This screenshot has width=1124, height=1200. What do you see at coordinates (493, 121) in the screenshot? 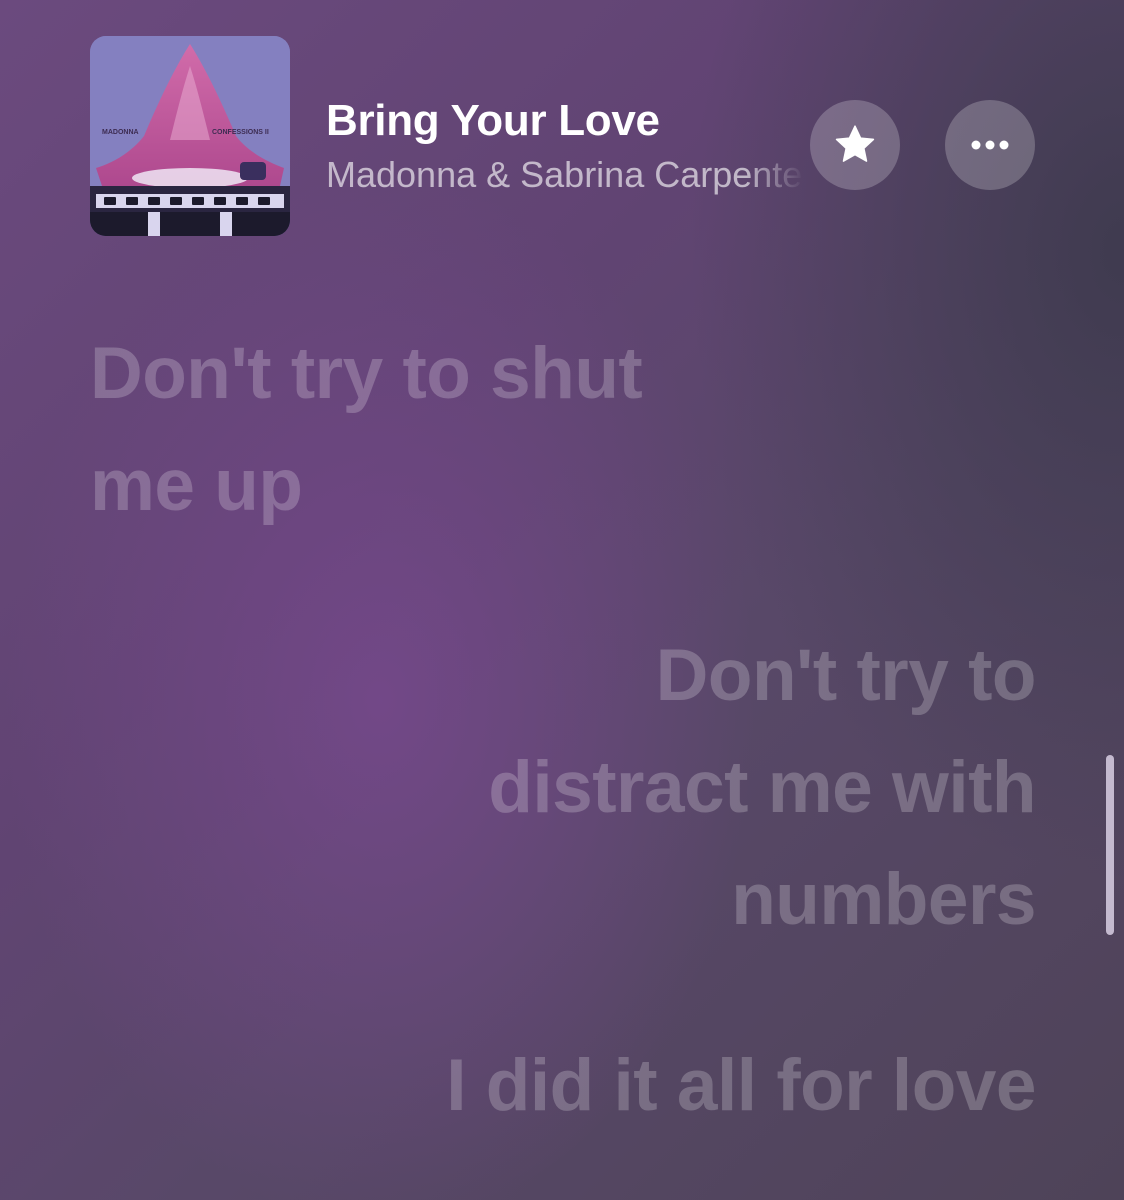
I see `track-title: Bring Your Love` at bounding box center [493, 121].